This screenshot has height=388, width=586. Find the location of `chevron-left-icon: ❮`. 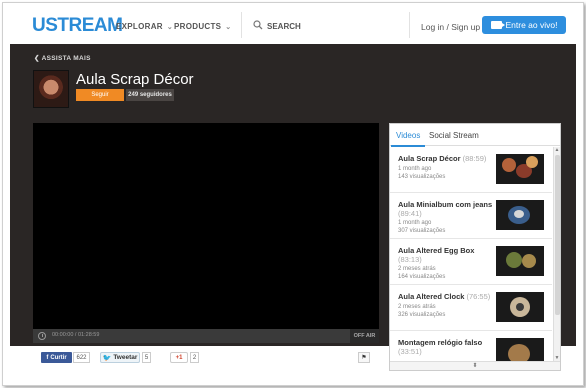

chevron-left-icon: ❮ is located at coordinates (38, 58).